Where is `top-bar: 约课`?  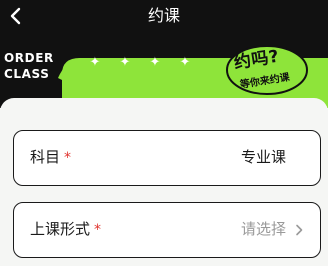
top-bar: 约课 is located at coordinates (164, 18).